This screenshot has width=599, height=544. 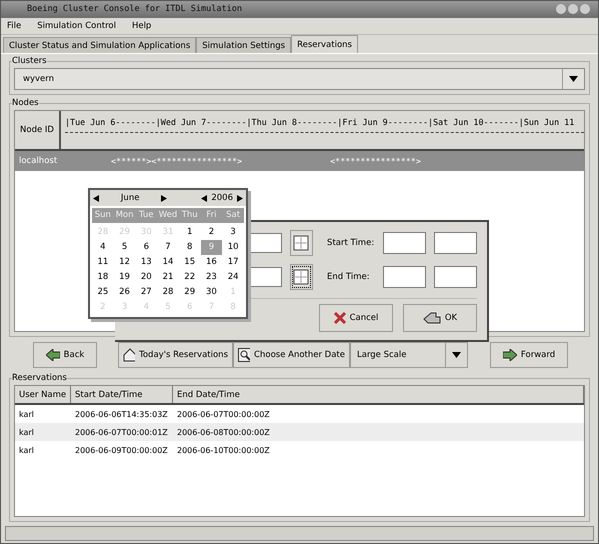 I want to click on calendar-day: 26, so click(x=125, y=292).